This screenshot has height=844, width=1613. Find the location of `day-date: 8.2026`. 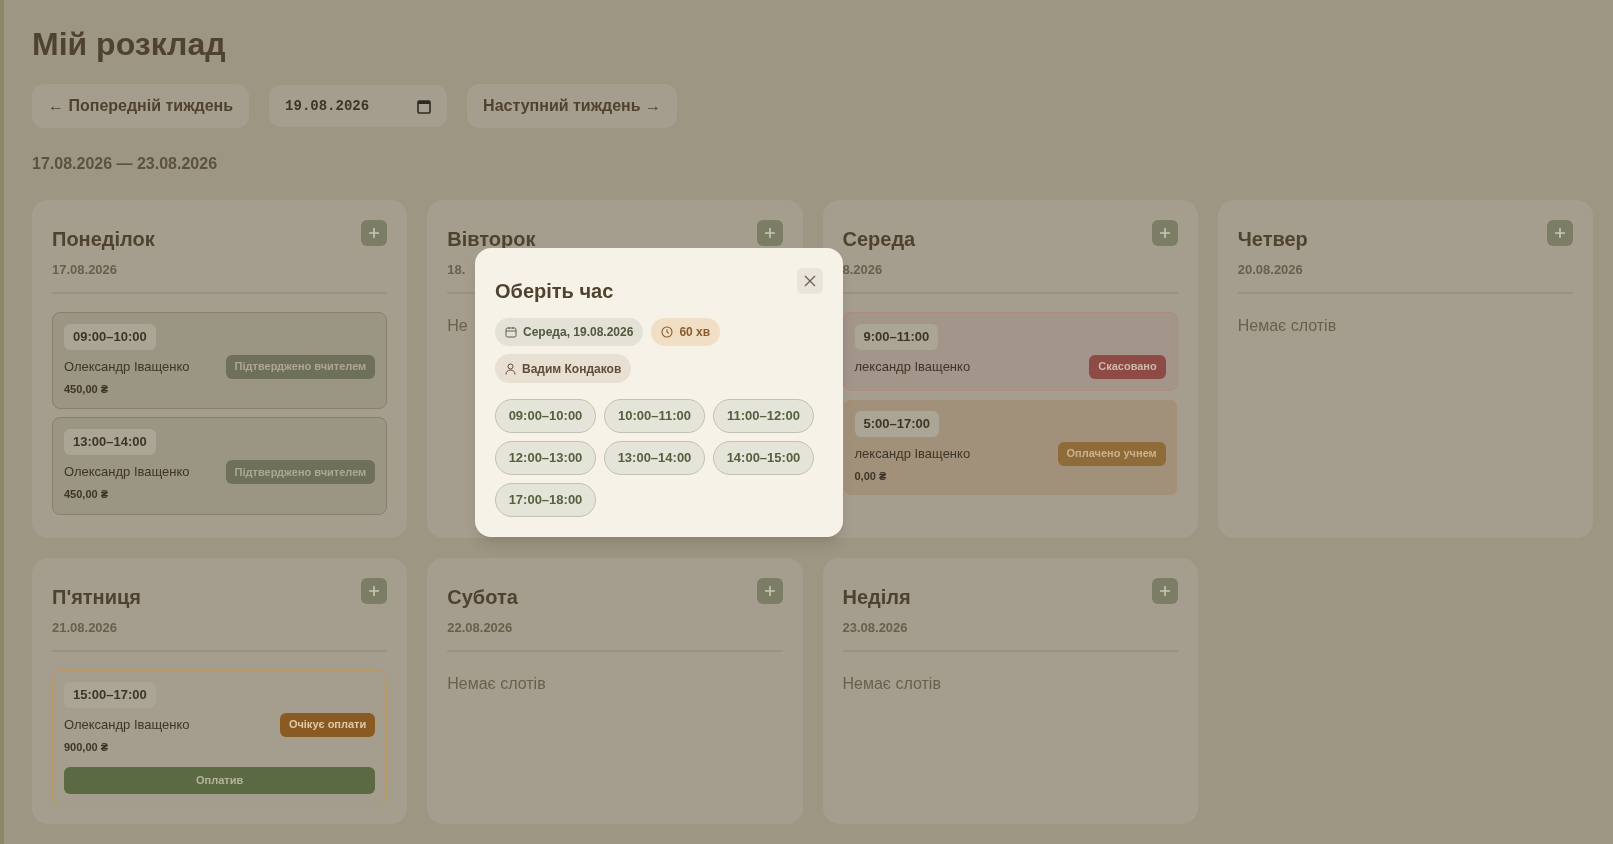

day-date: 8.2026 is located at coordinates (863, 270).